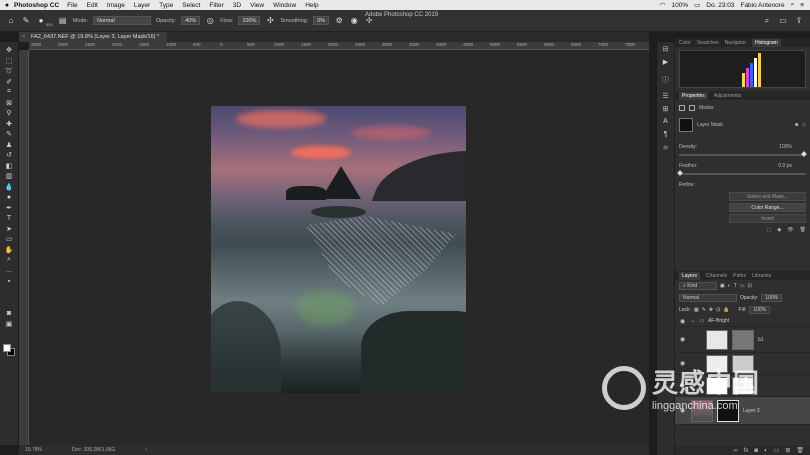  What do you see at coordinates (708, 298) in the screenshot?
I see `blend-mode-select: Normal` at bounding box center [708, 298].